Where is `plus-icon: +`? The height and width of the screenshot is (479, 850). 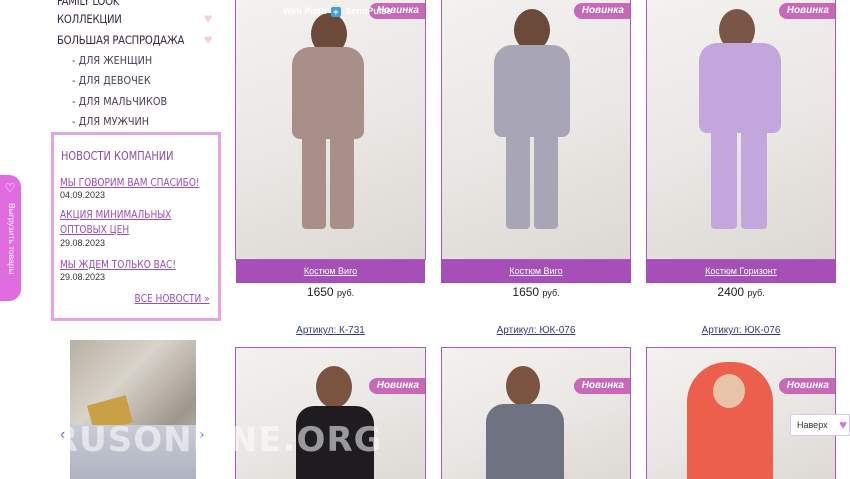 plus-icon: + is located at coordinates (335, 11).